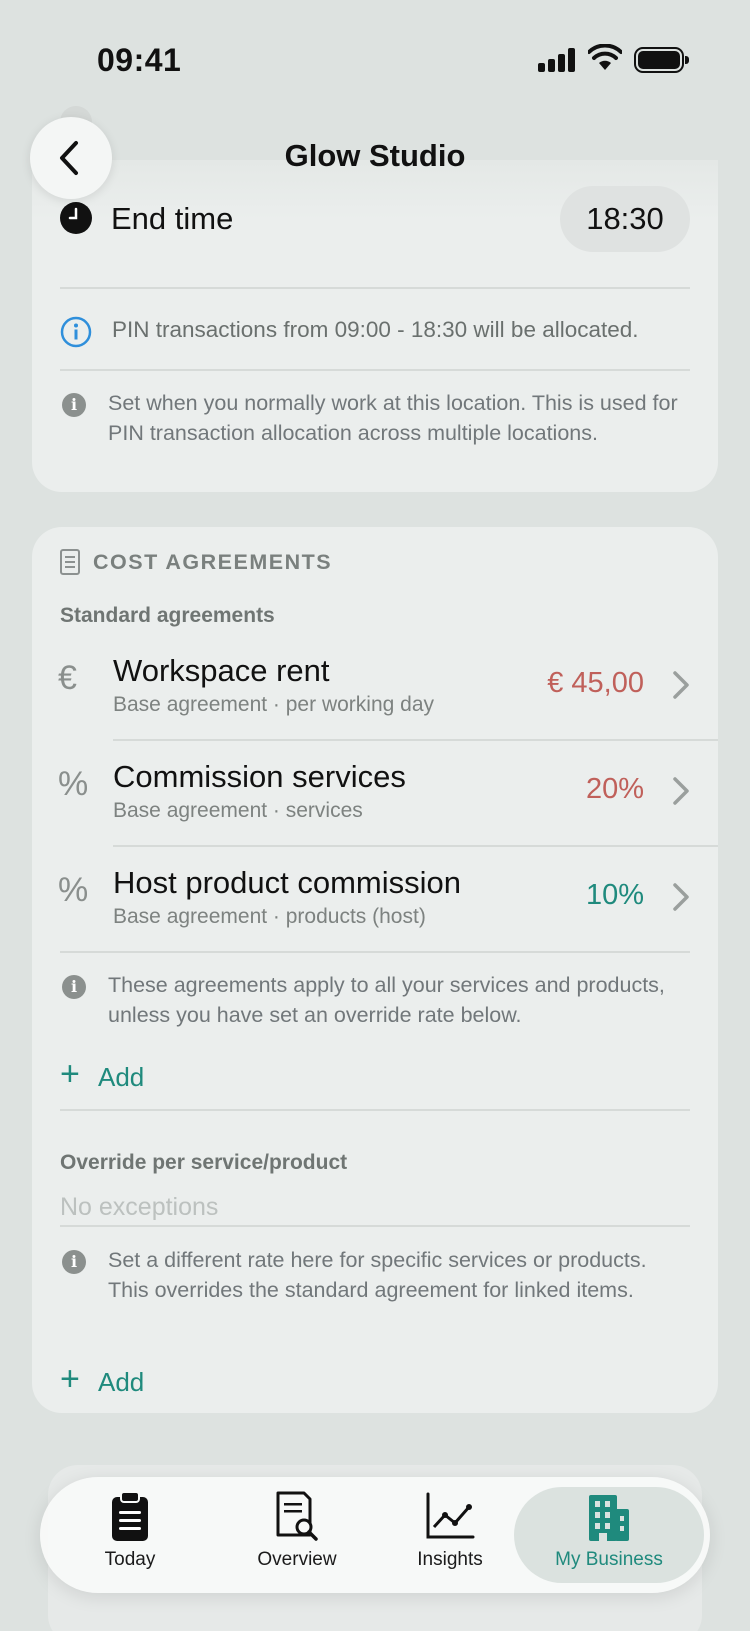 This screenshot has width=750, height=1631. I want to click on section-title: COST AGREEMENTS, so click(213, 562).